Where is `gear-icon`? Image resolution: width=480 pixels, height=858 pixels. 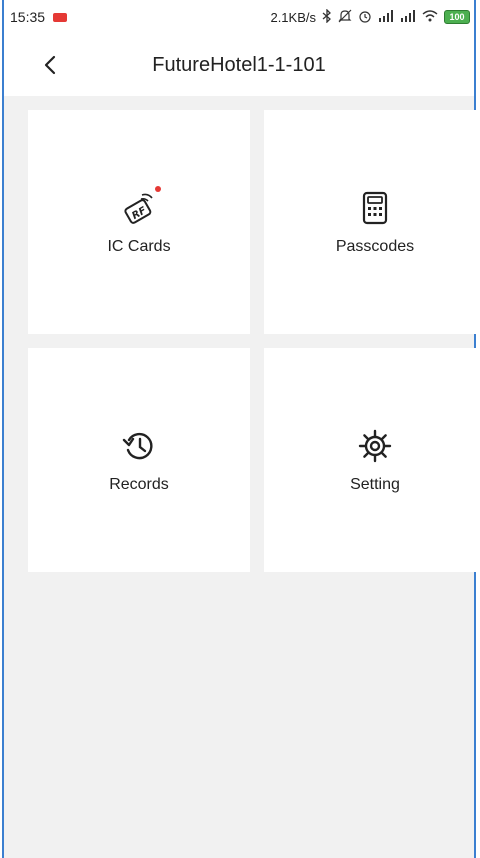
gear-icon is located at coordinates (375, 446).